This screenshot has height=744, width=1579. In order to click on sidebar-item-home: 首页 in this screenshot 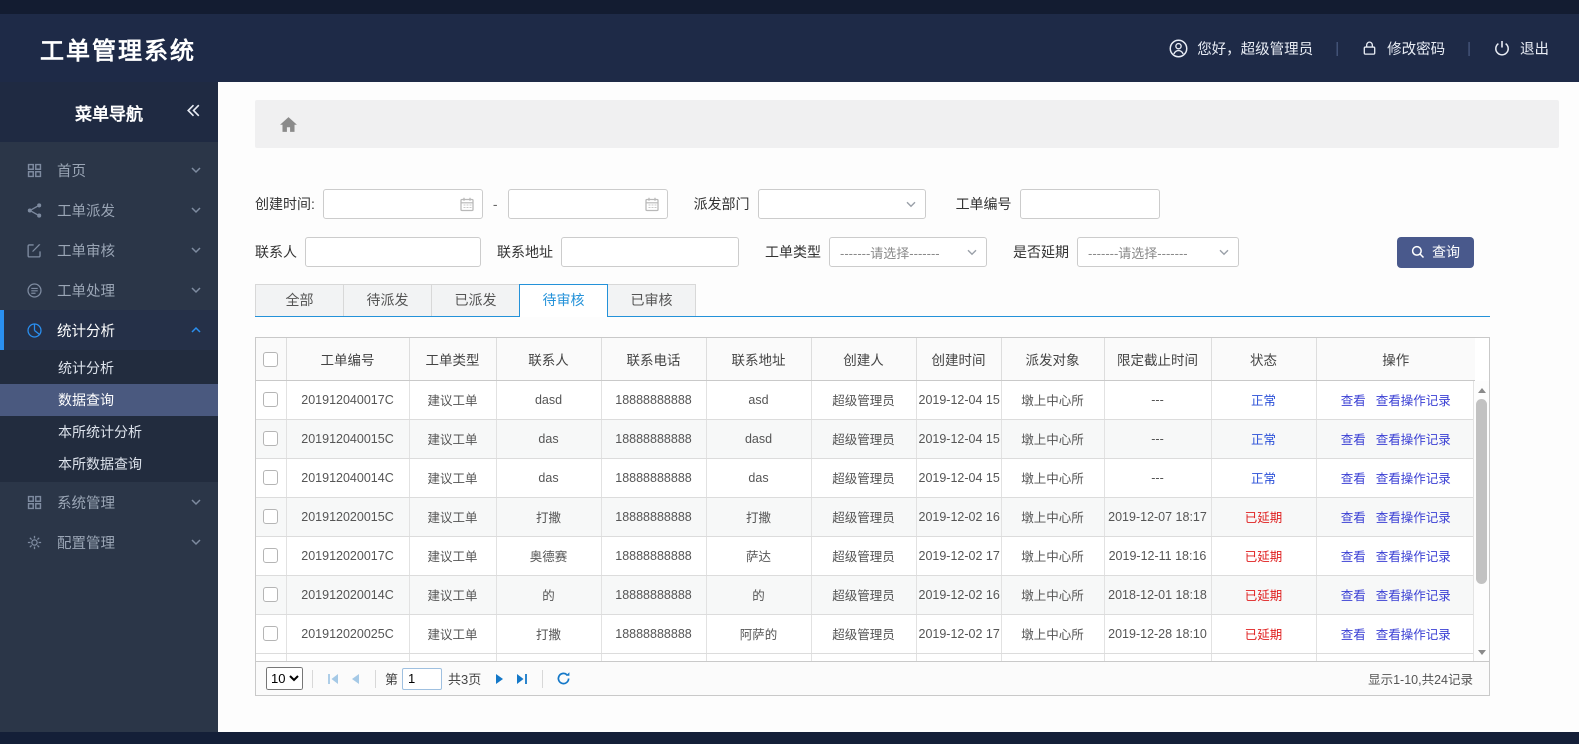, I will do `click(109, 170)`.